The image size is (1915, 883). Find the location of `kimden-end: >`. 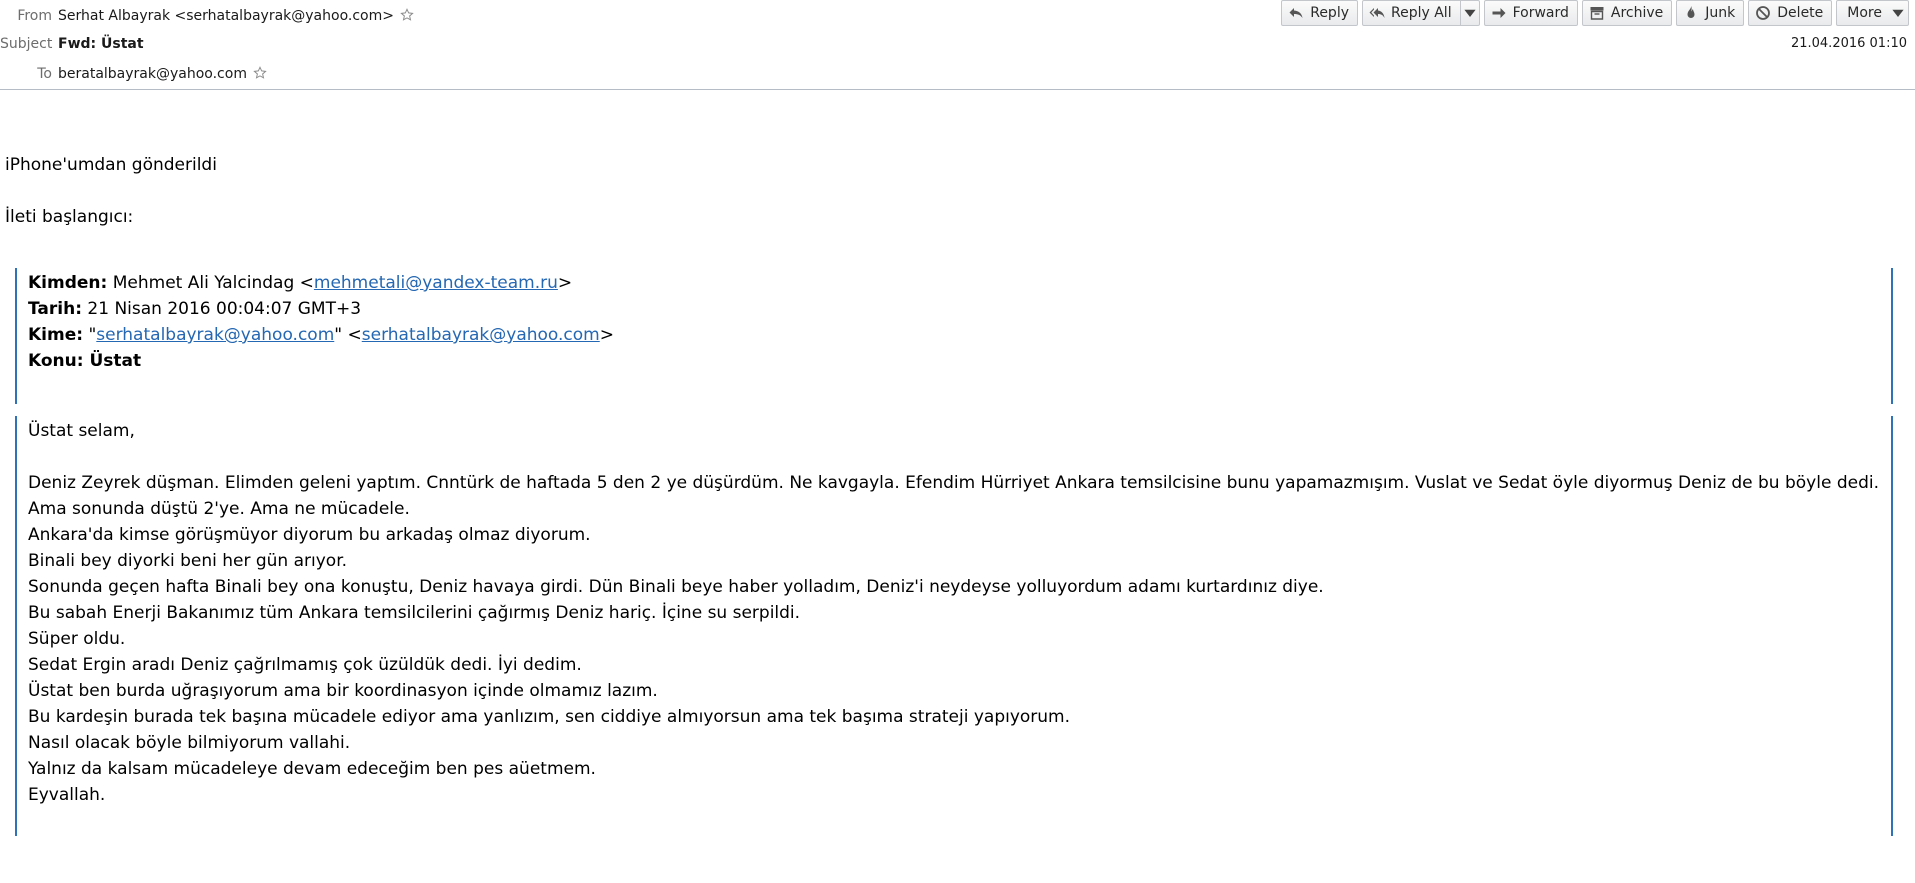

kimden-end: > is located at coordinates (565, 283).